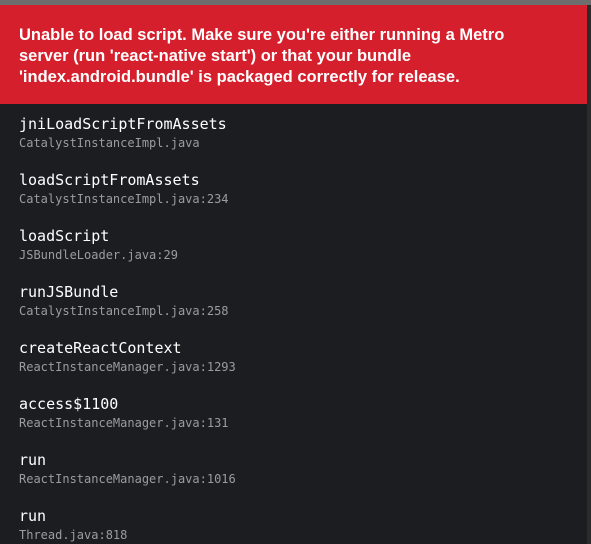 The image size is (591, 544). Describe the element at coordinates (124, 423) in the screenshot. I see `frame-file: ReactInstanceManager.java:131` at that location.